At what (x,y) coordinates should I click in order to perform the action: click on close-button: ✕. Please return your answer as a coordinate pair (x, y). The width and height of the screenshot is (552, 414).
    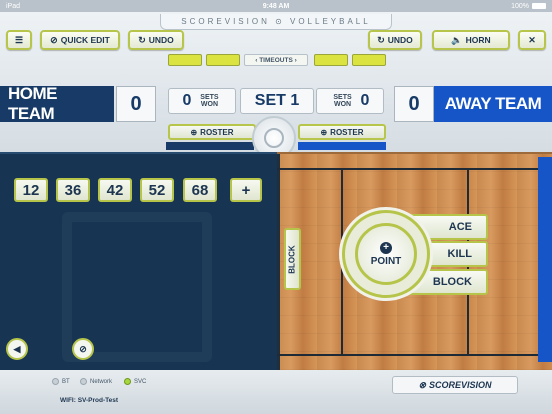
    Looking at the image, I should click on (532, 40).